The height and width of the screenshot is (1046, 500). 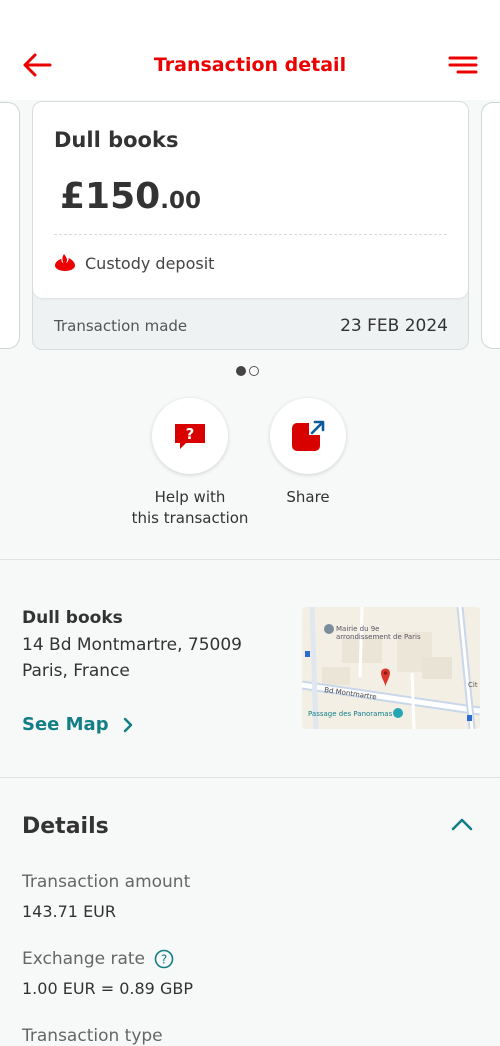 What do you see at coordinates (127, 724) in the screenshot?
I see `chevron-right-icon` at bounding box center [127, 724].